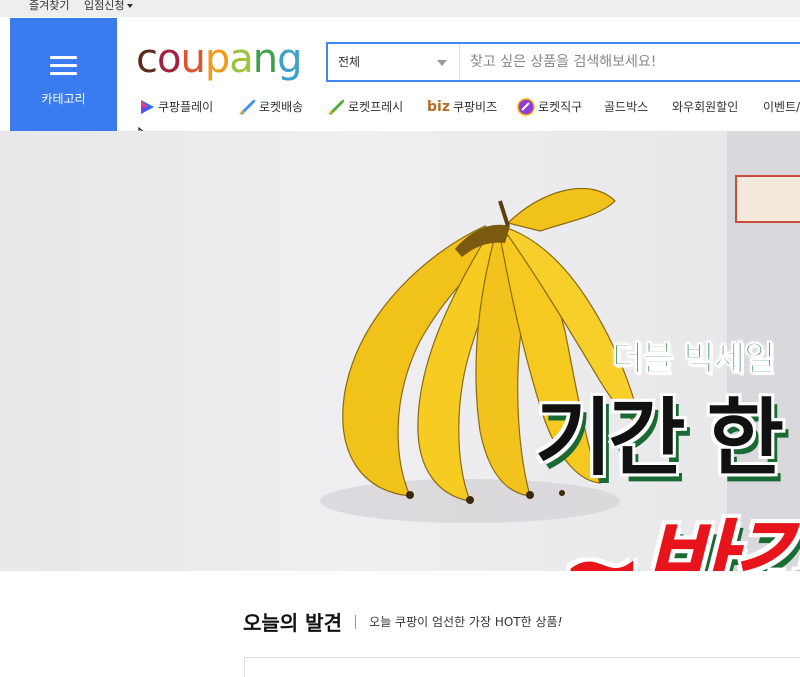 Image resolution: width=800 pixels, height=677 pixels. I want to click on section-subtitle-text: 오늘 쿠팡이 엄선한 가장 HOT한 상품, so click(463, 622).